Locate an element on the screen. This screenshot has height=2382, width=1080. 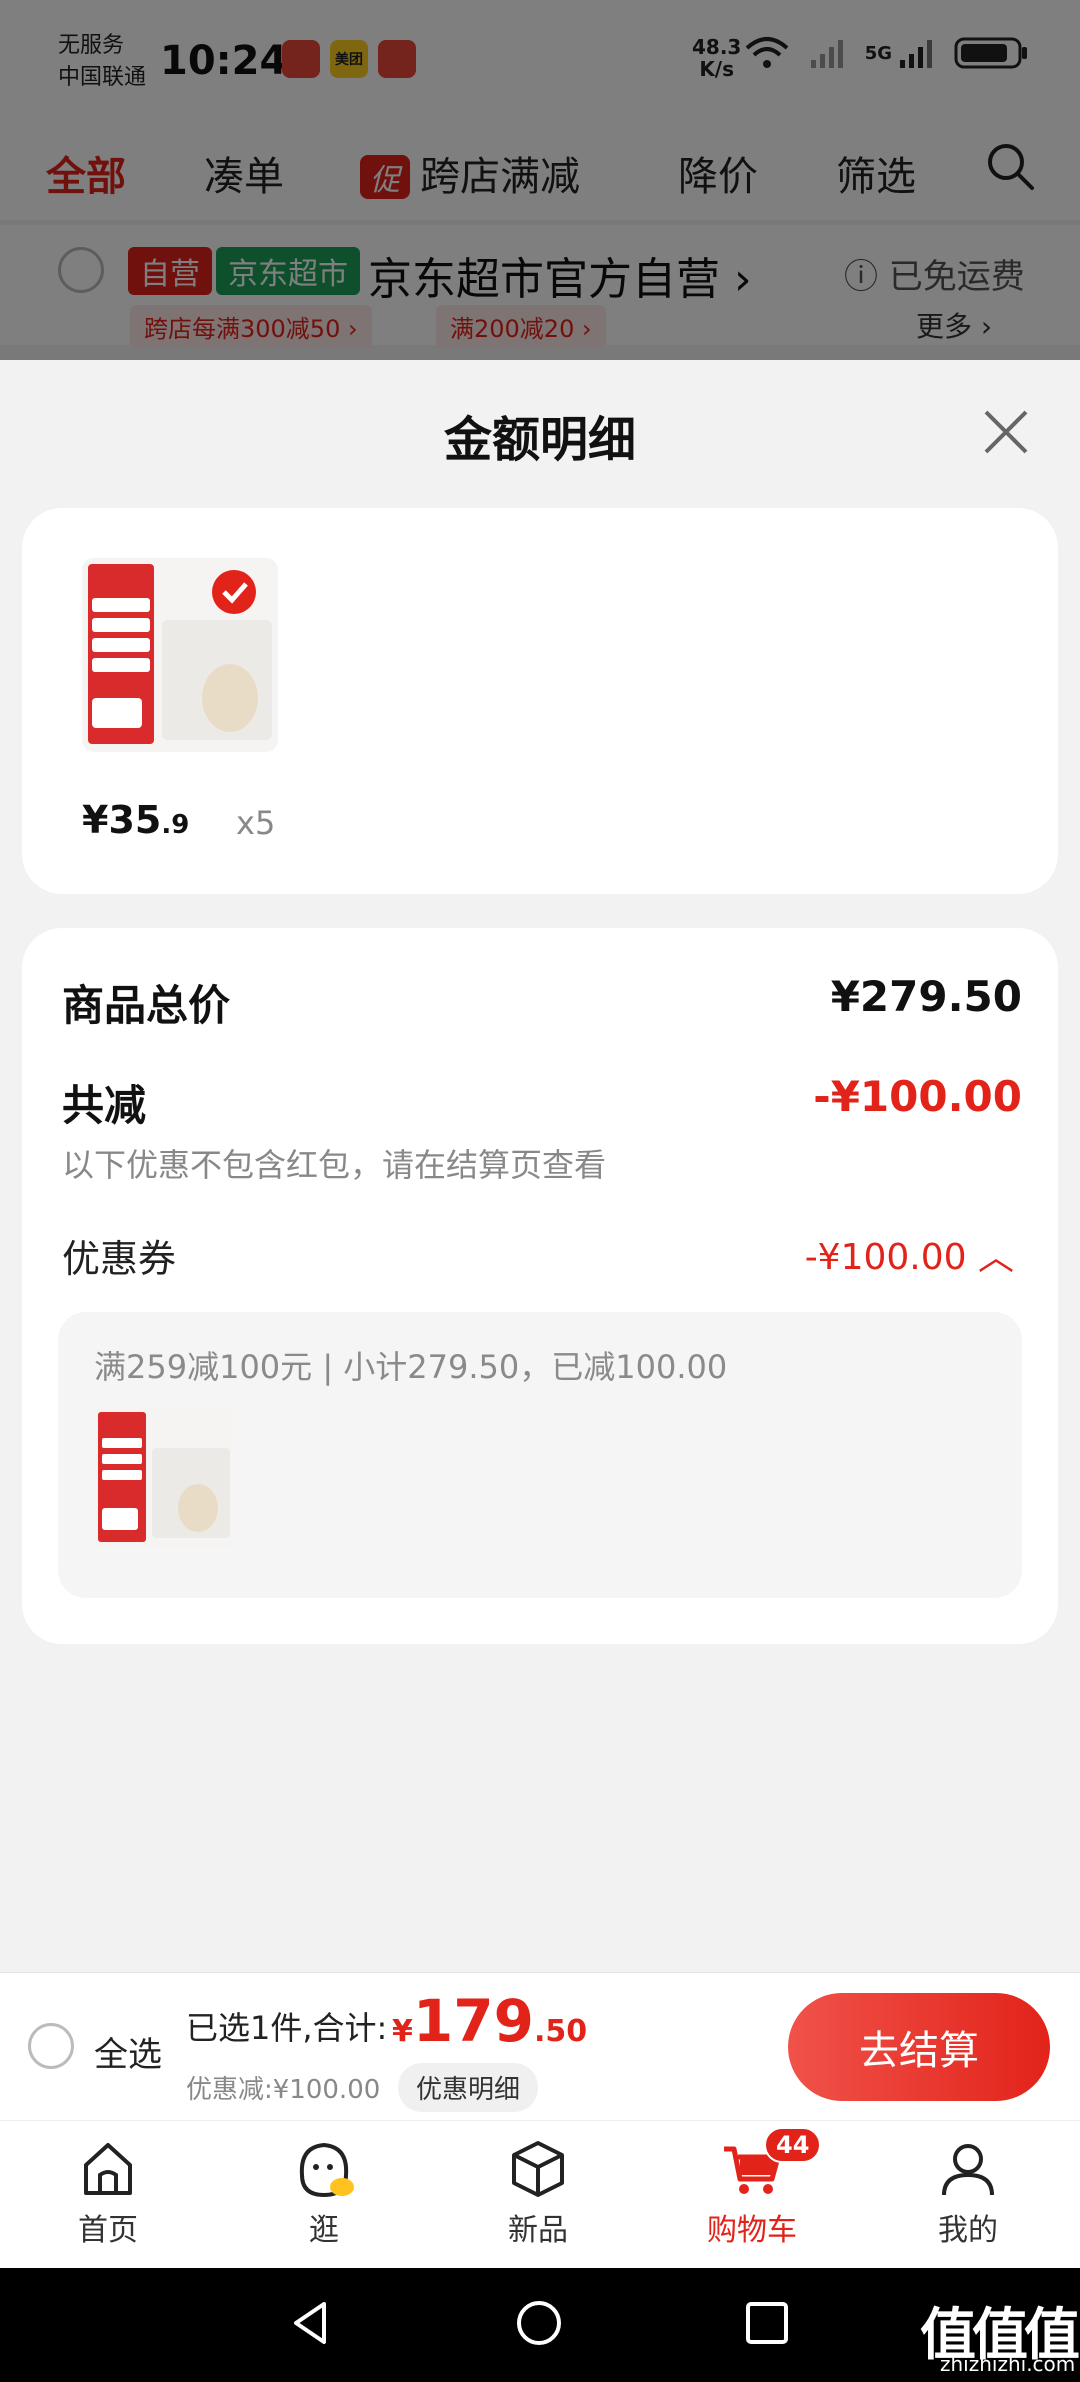
coupon-product-image is located at coordinates (164, 1478).